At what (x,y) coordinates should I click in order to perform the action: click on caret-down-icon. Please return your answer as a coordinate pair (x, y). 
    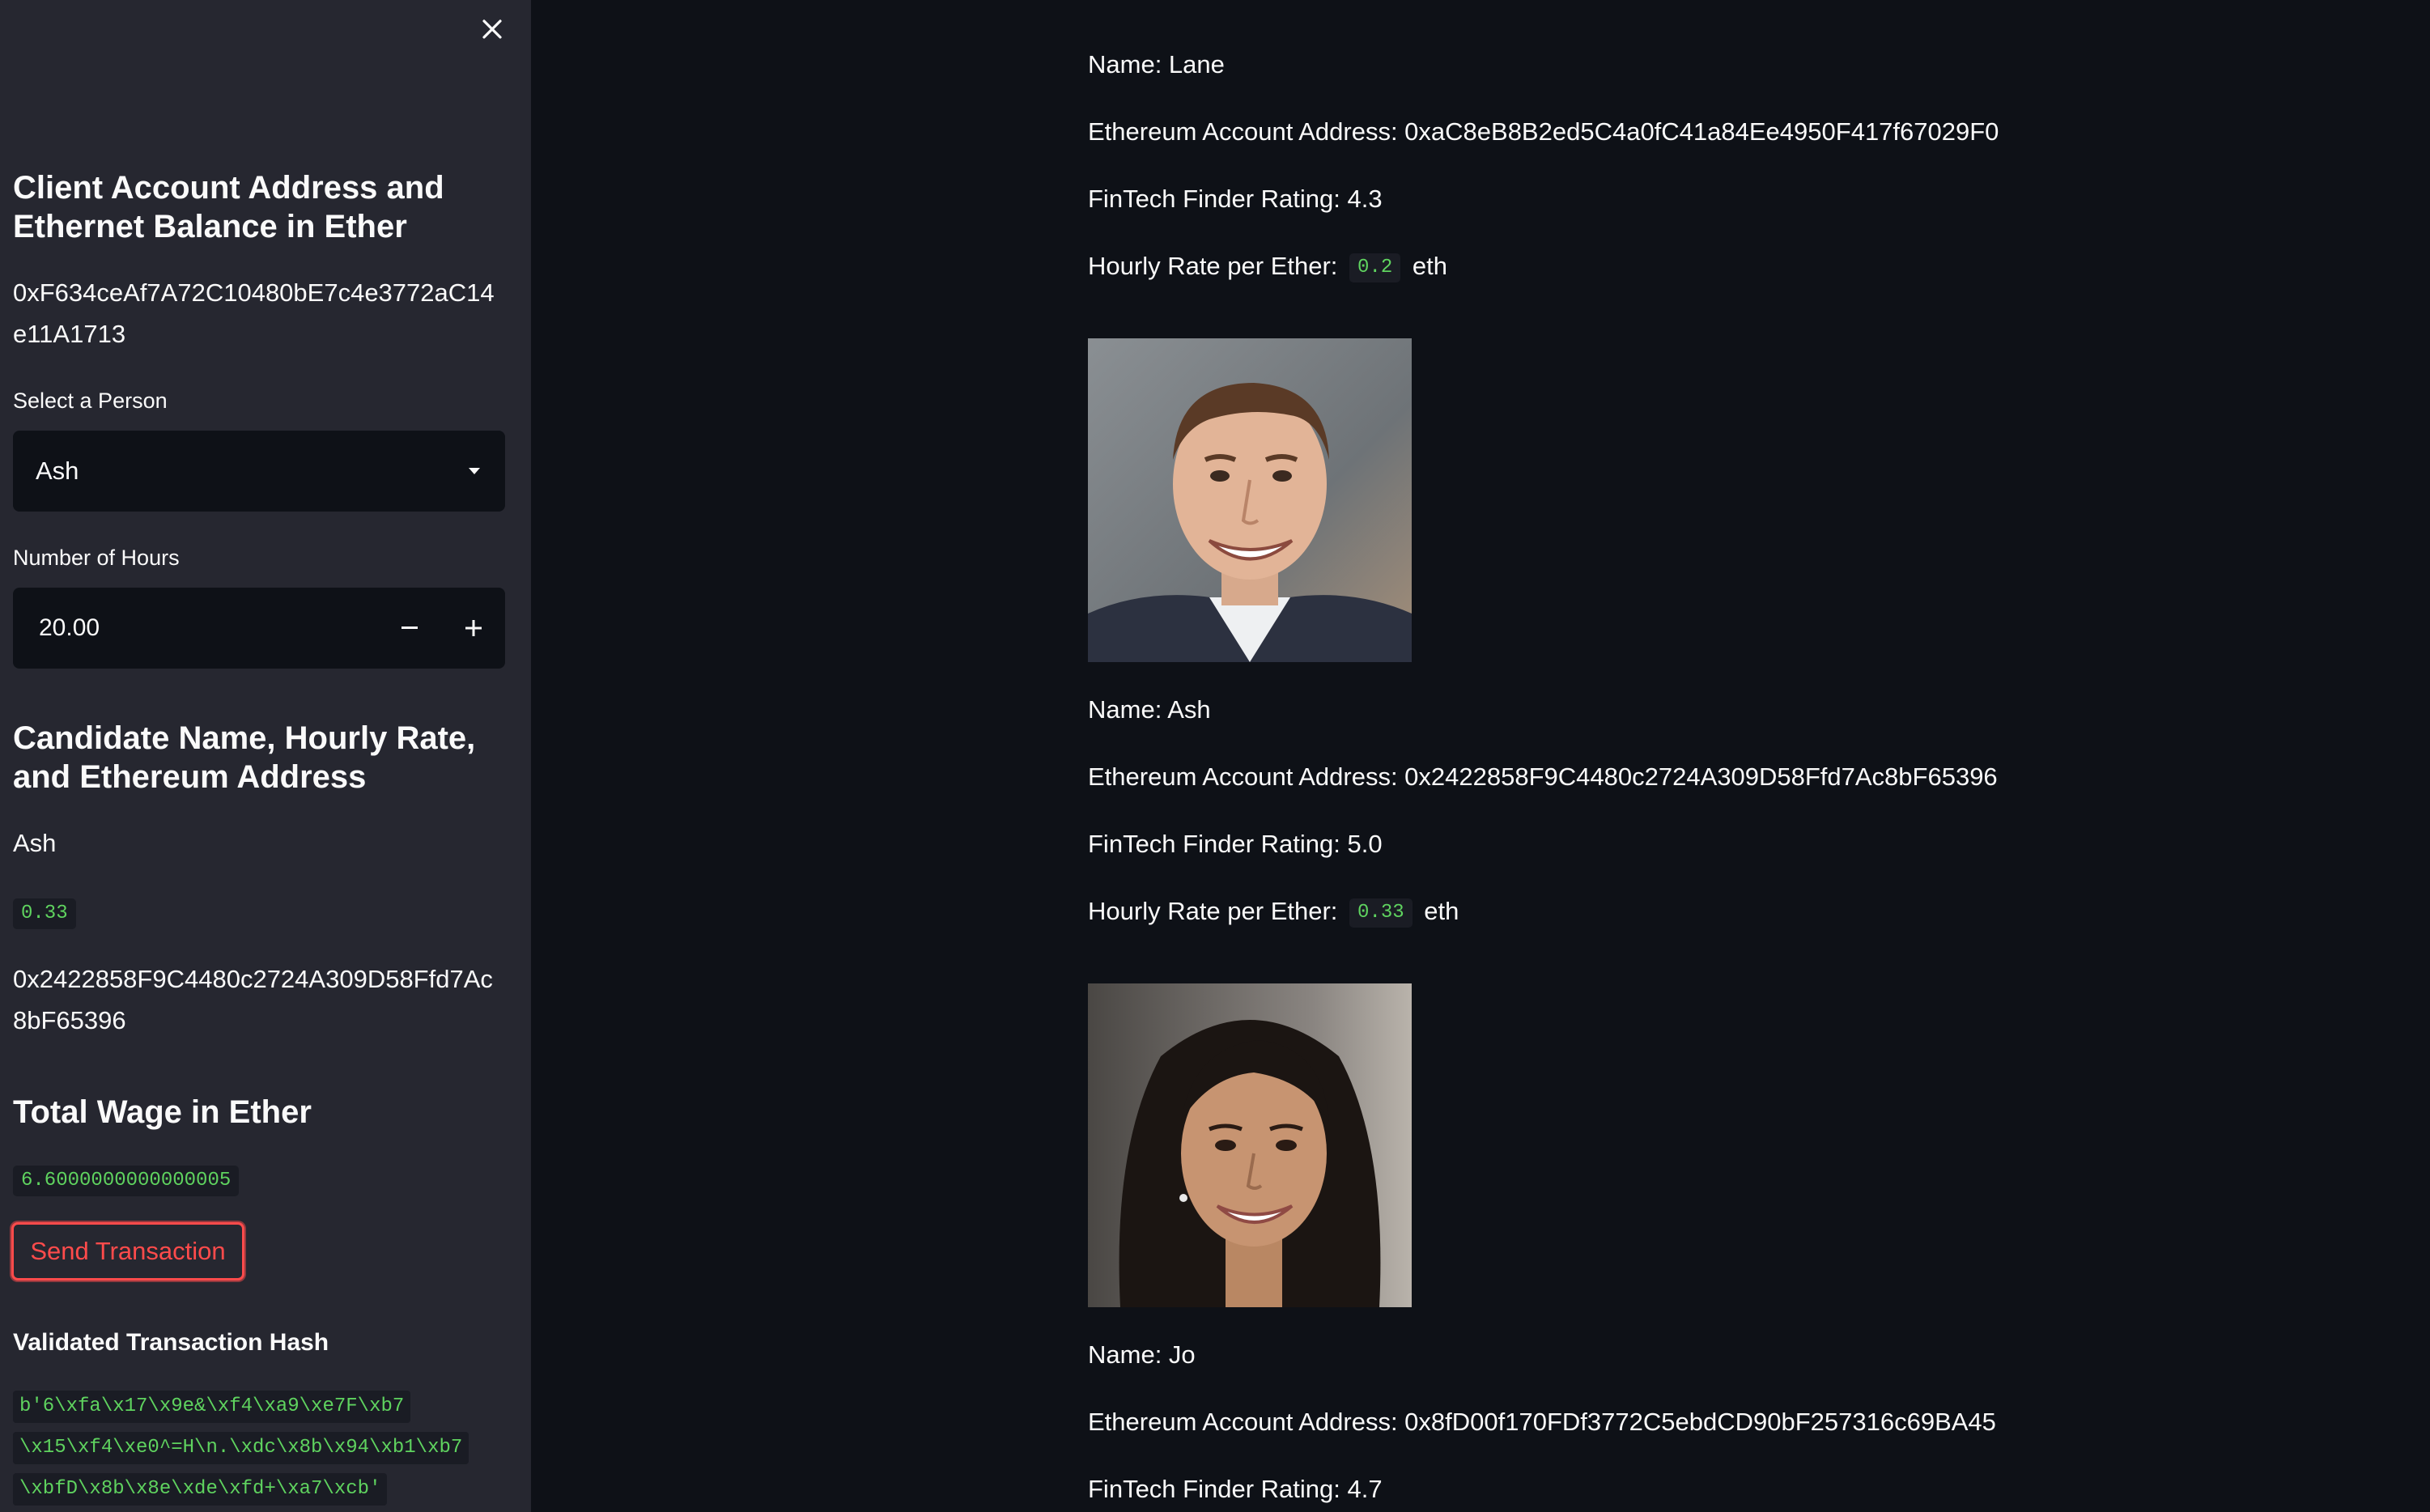
    Looking at the image, I should click on (474, 471).